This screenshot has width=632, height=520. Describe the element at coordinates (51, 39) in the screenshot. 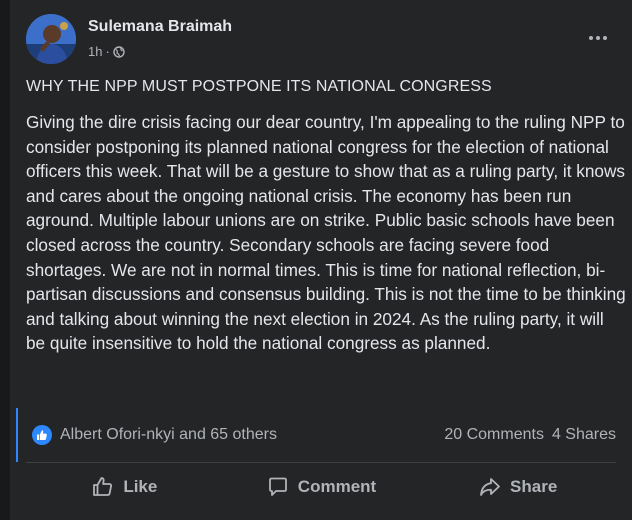

I see `avatar` at that location.